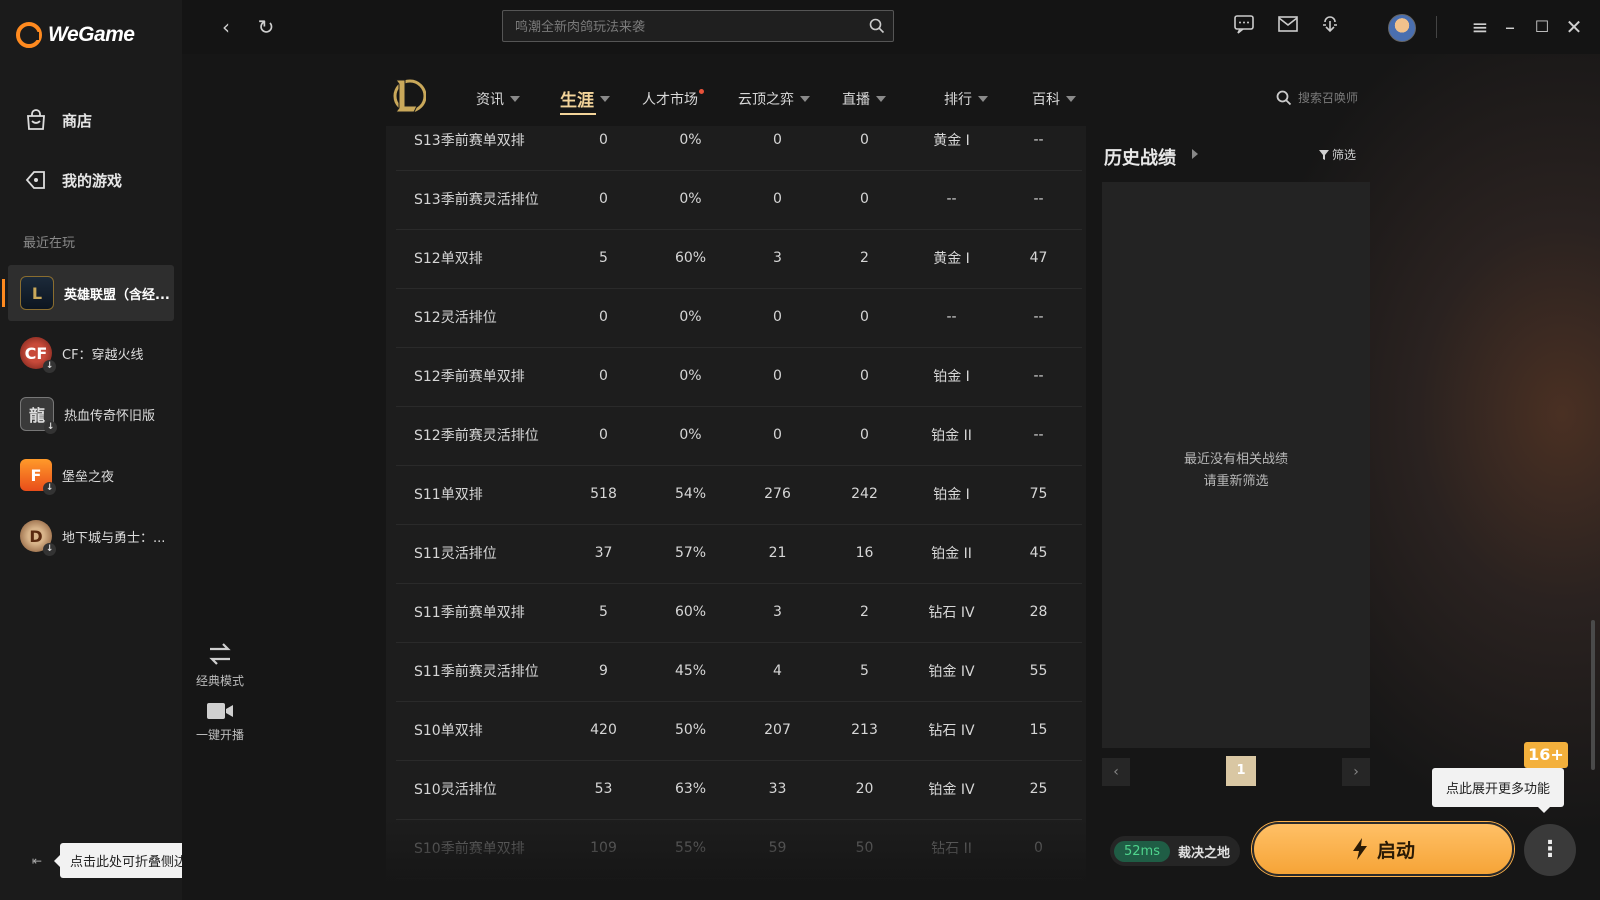 The height and width of the screenshot is (900, 1600). Describe the element at coordinates (1116, 772) in the screenshot. I see `prev-page-button: ‹` at that location.